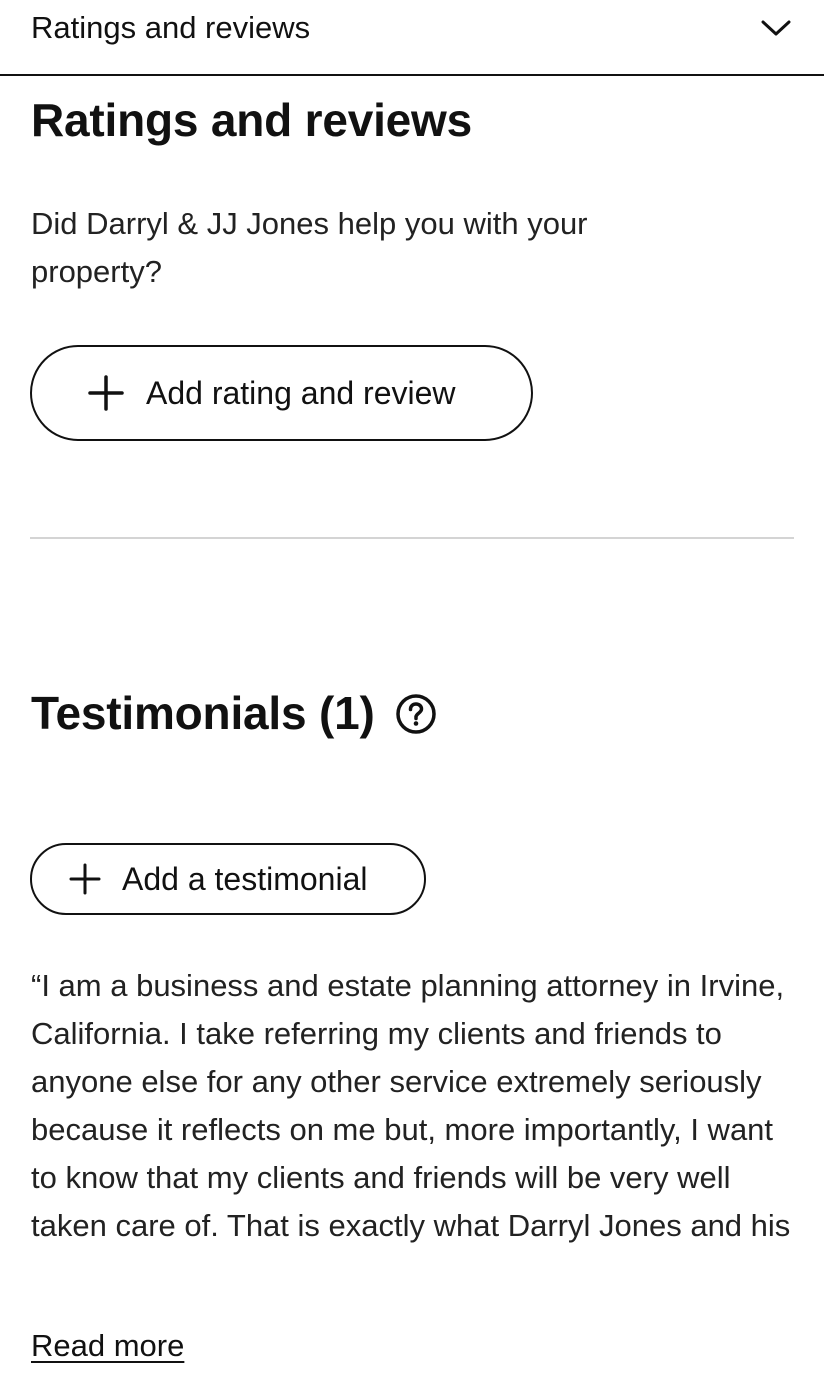  I want to click on add-testimonial-button: Add a testimonial, so click(228, 879).